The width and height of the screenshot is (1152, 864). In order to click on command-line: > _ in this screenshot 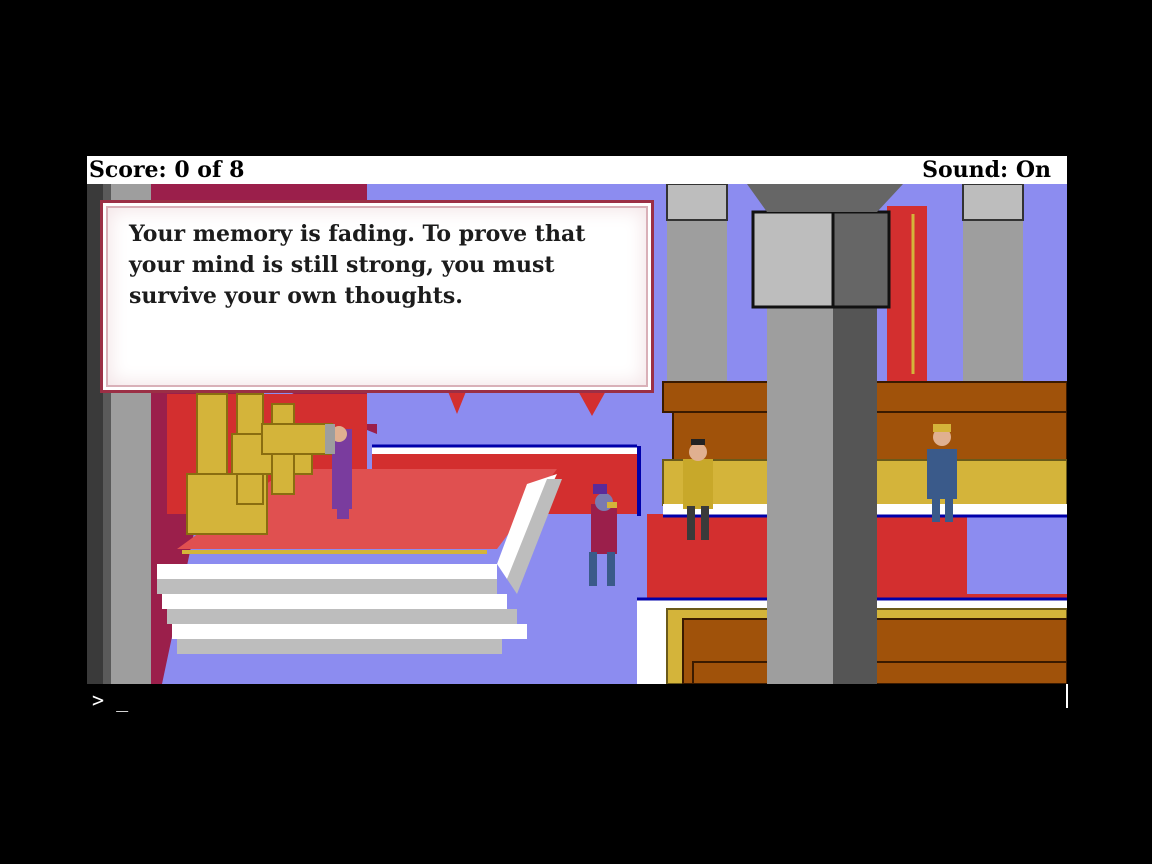, I will do `click(110, 701)`.